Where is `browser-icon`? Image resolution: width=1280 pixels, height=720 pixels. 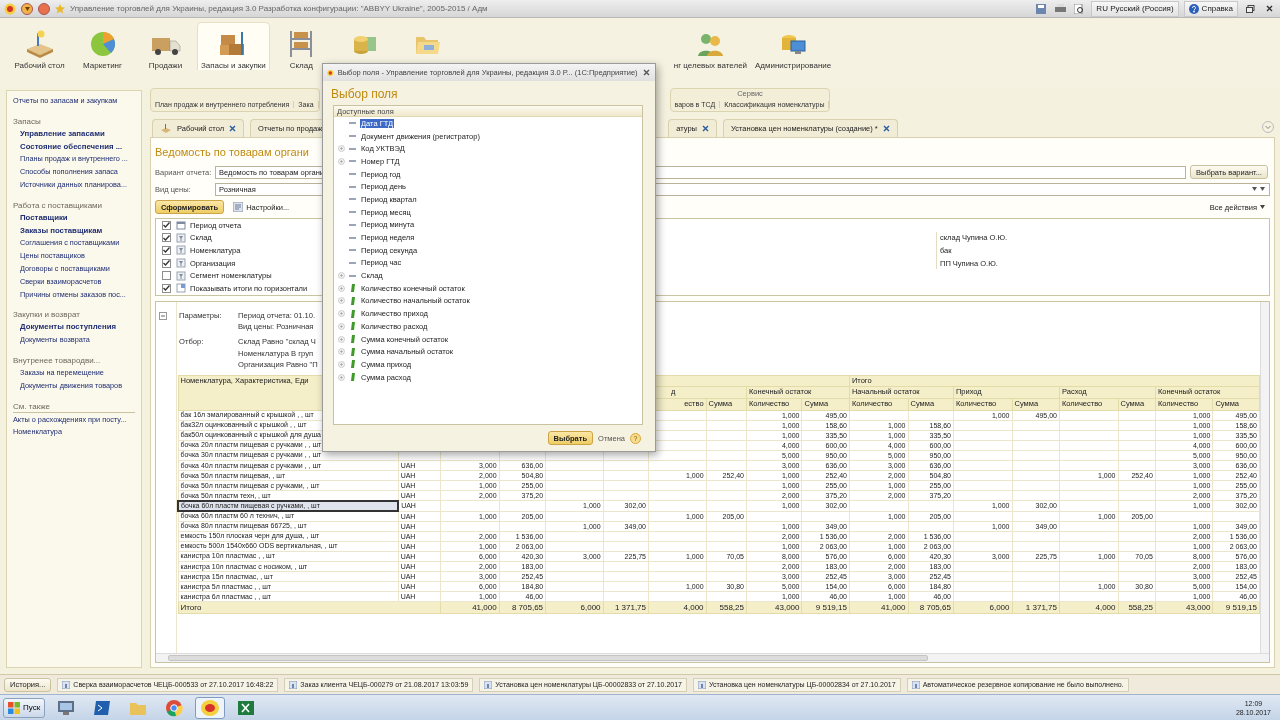
browser-icon is located at coordinates (174, 707).